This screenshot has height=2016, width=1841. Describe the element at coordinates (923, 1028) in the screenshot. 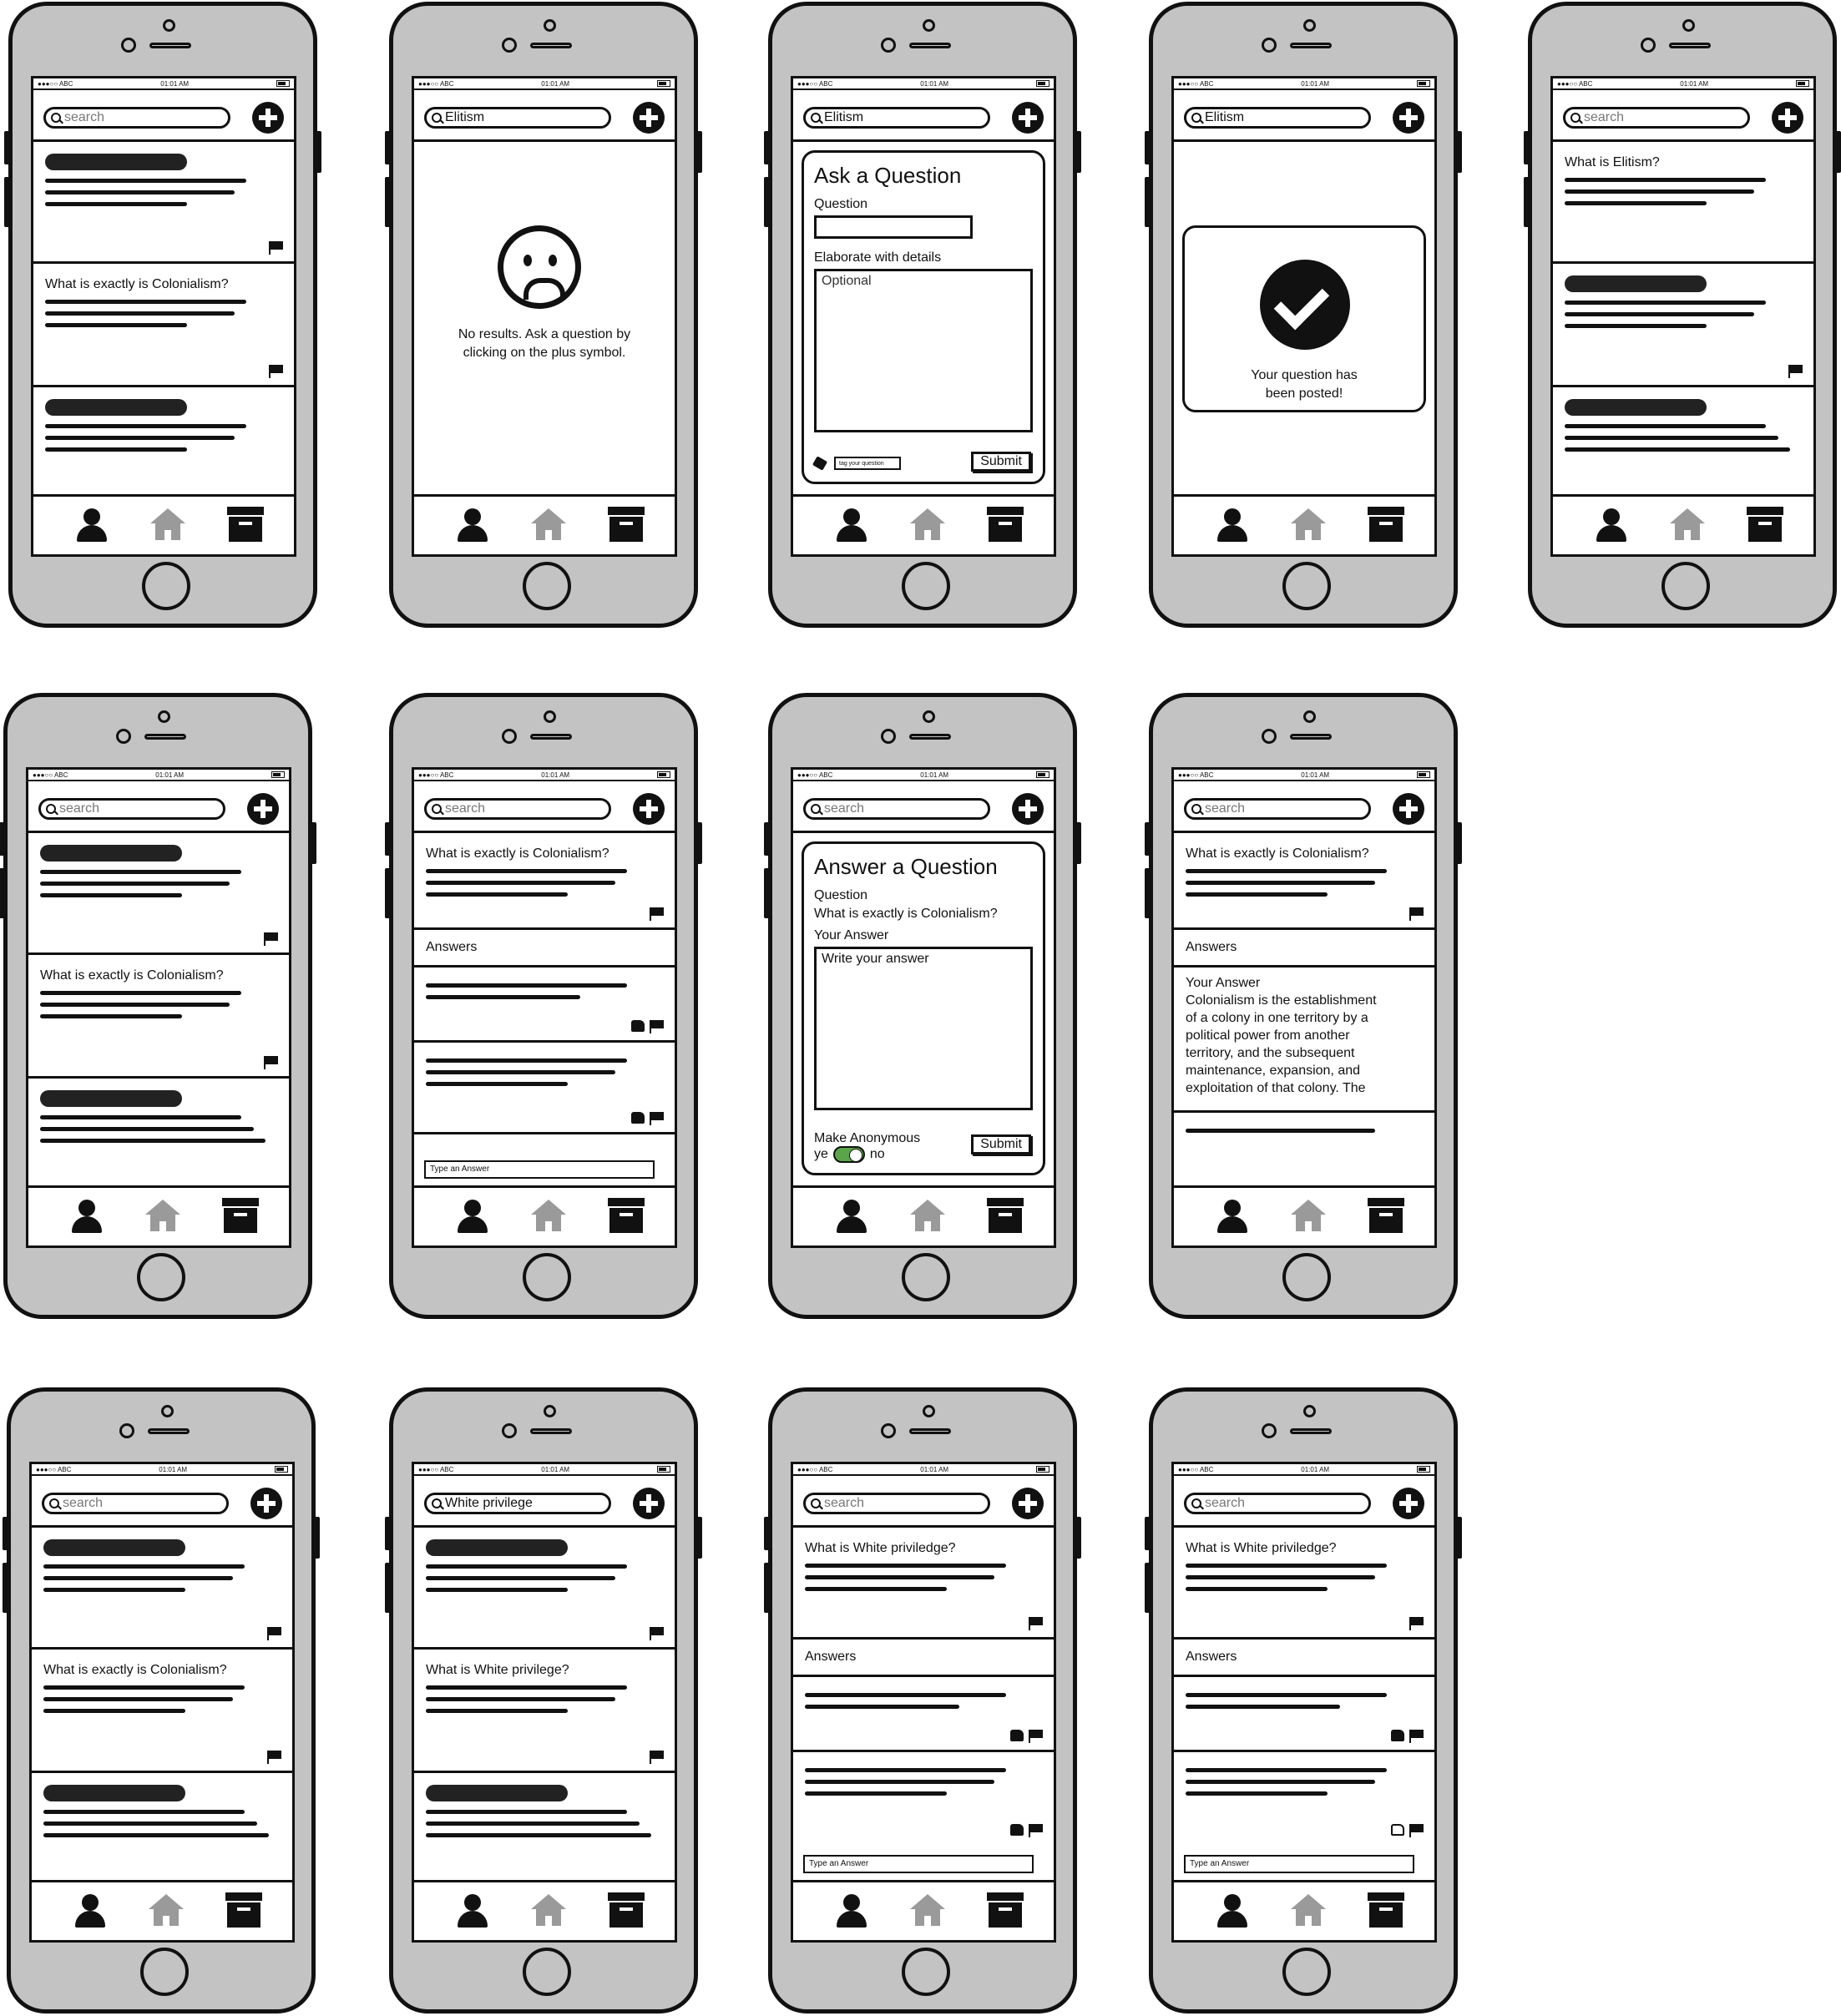

I see `answer-field: Write your answer` at that location.